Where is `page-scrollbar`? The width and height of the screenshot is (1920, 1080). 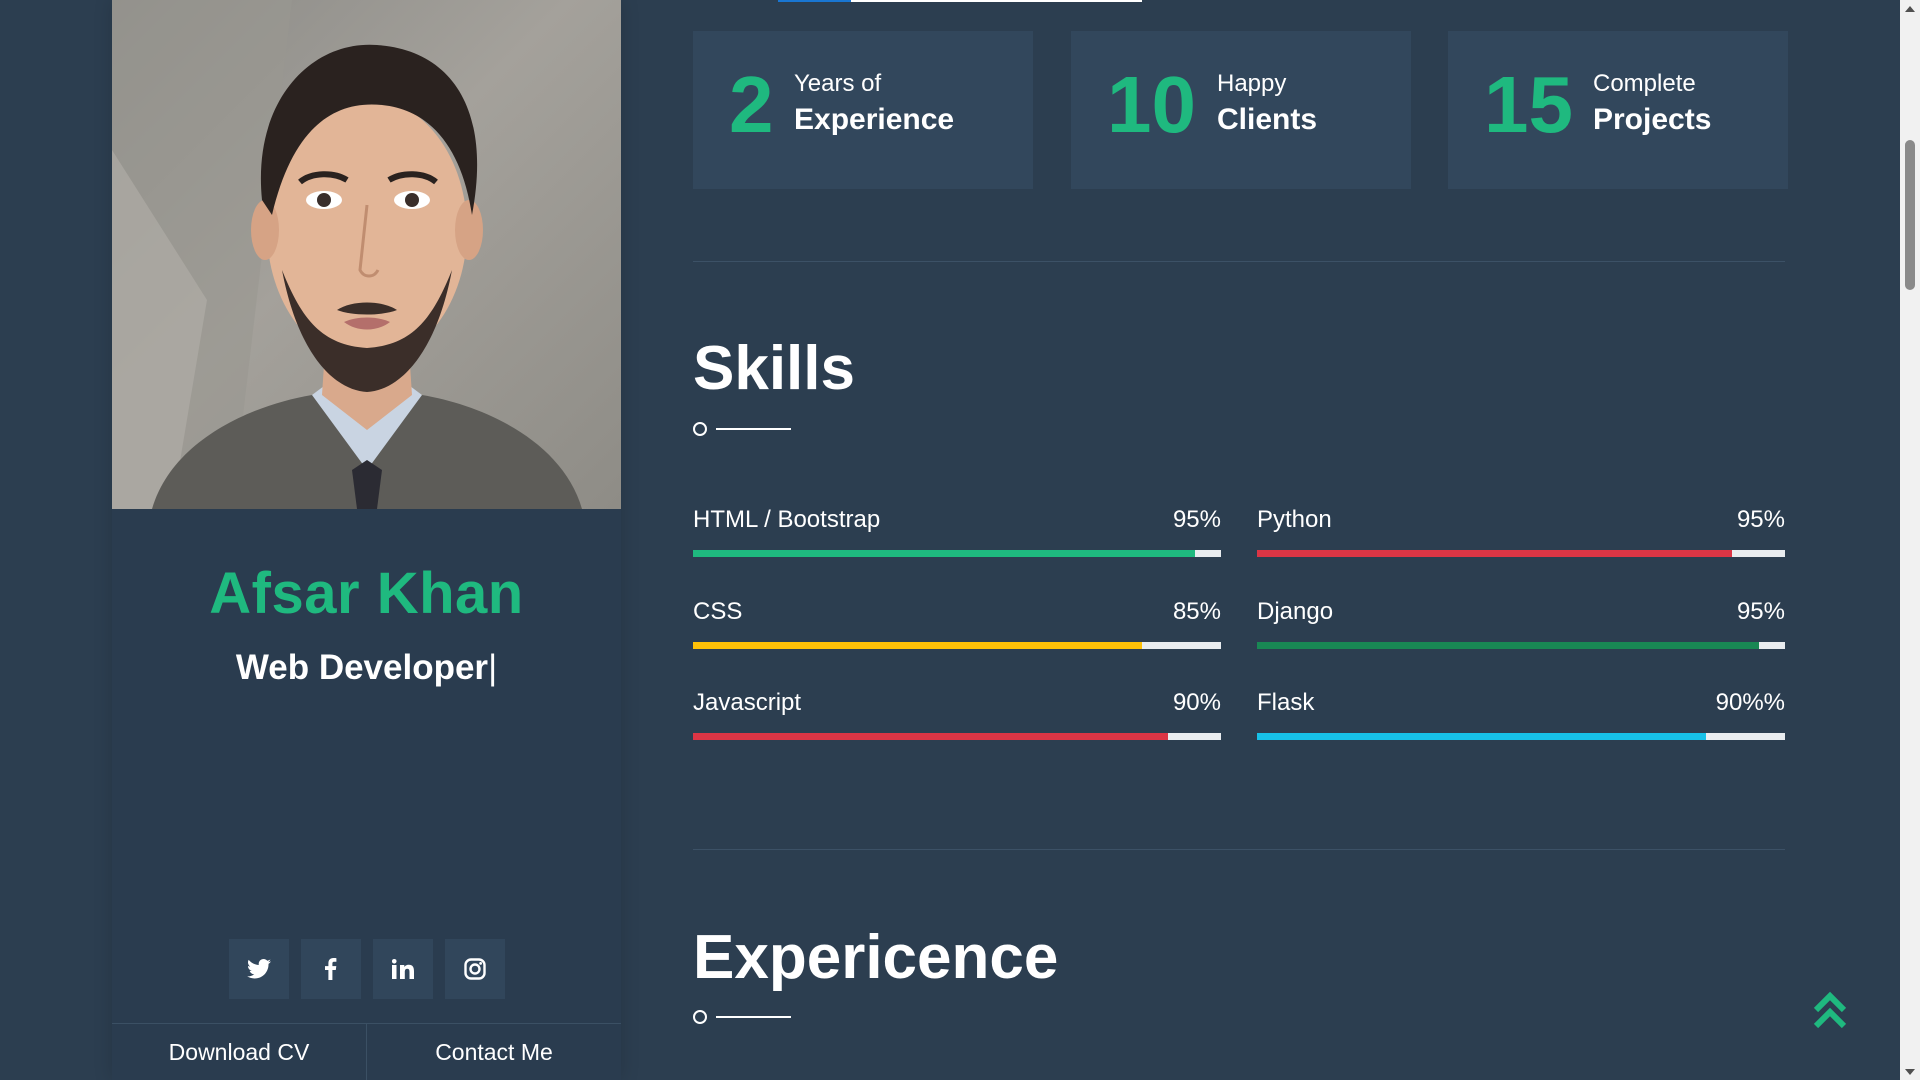
page-scrollbar is located at coordinates (1910, 540).